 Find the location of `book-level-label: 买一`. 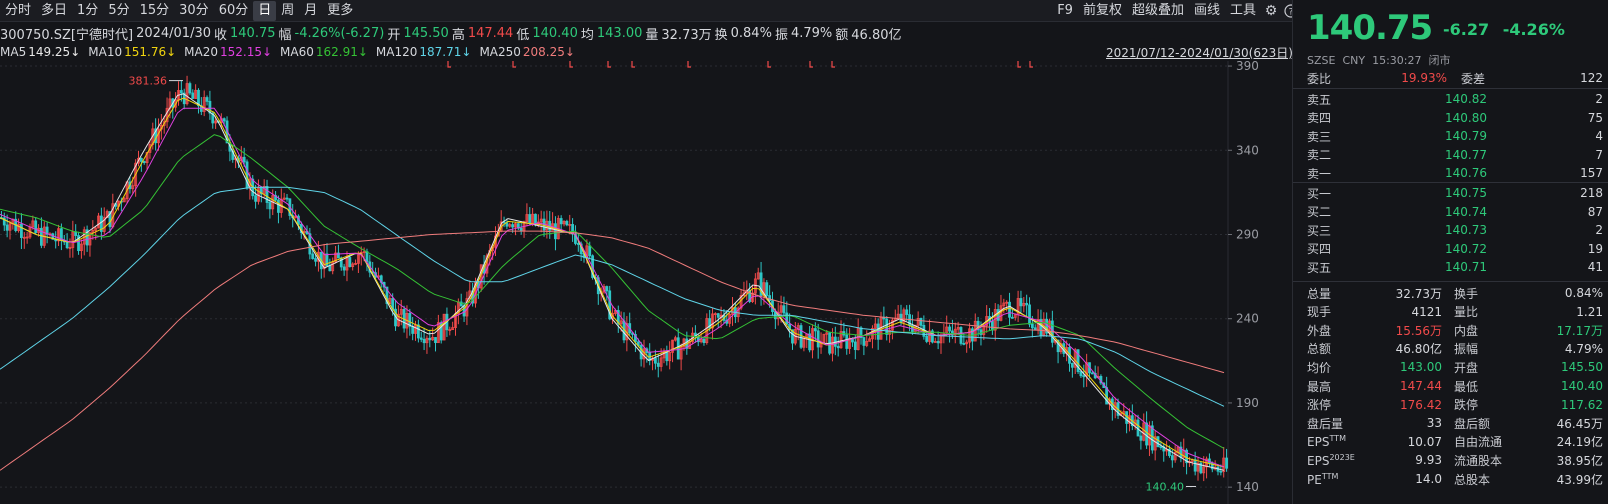

book-level-label: 买一 is located at coordinates (1319, 193).